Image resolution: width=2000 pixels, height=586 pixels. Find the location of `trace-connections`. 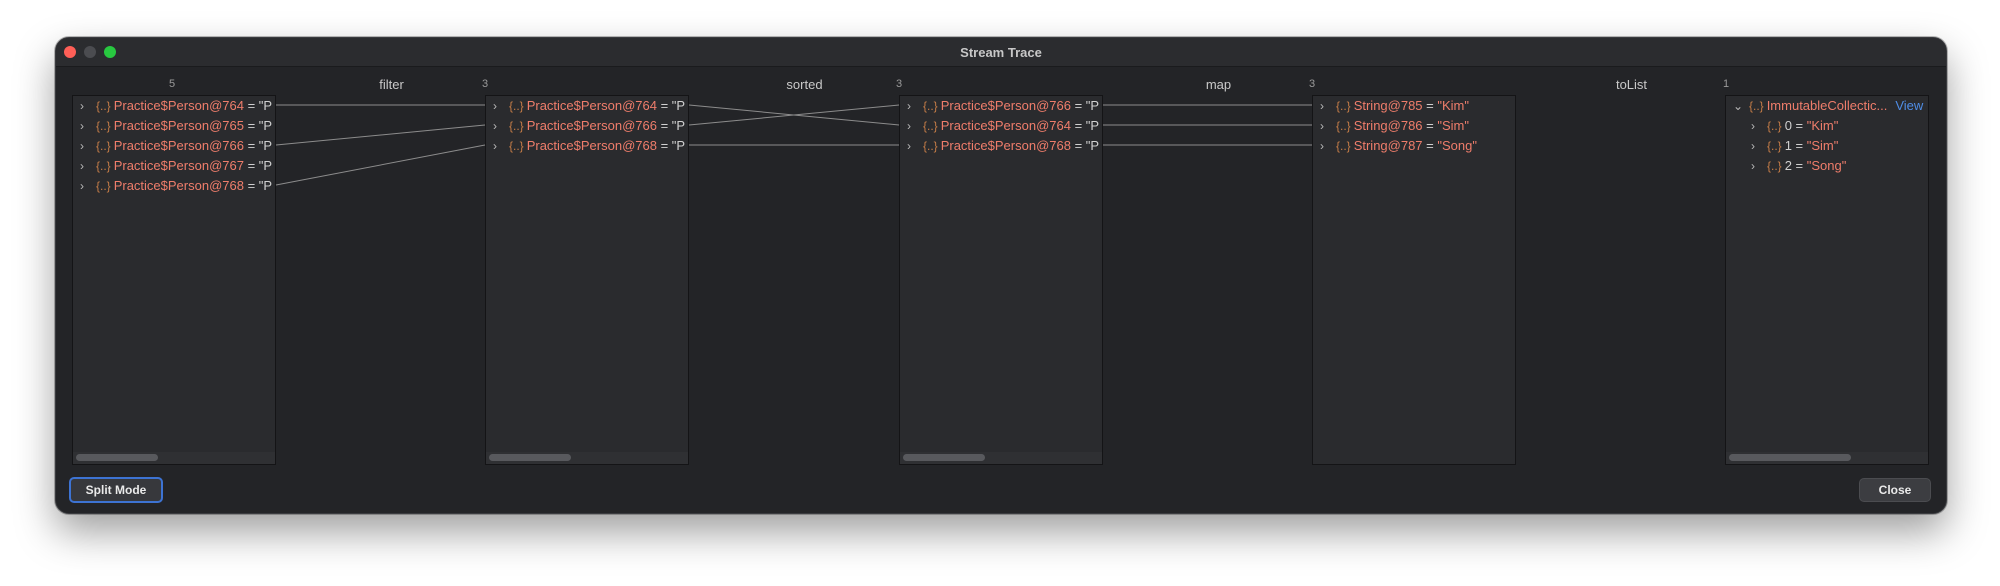

trace-connections is located at coordinates (793, 145).